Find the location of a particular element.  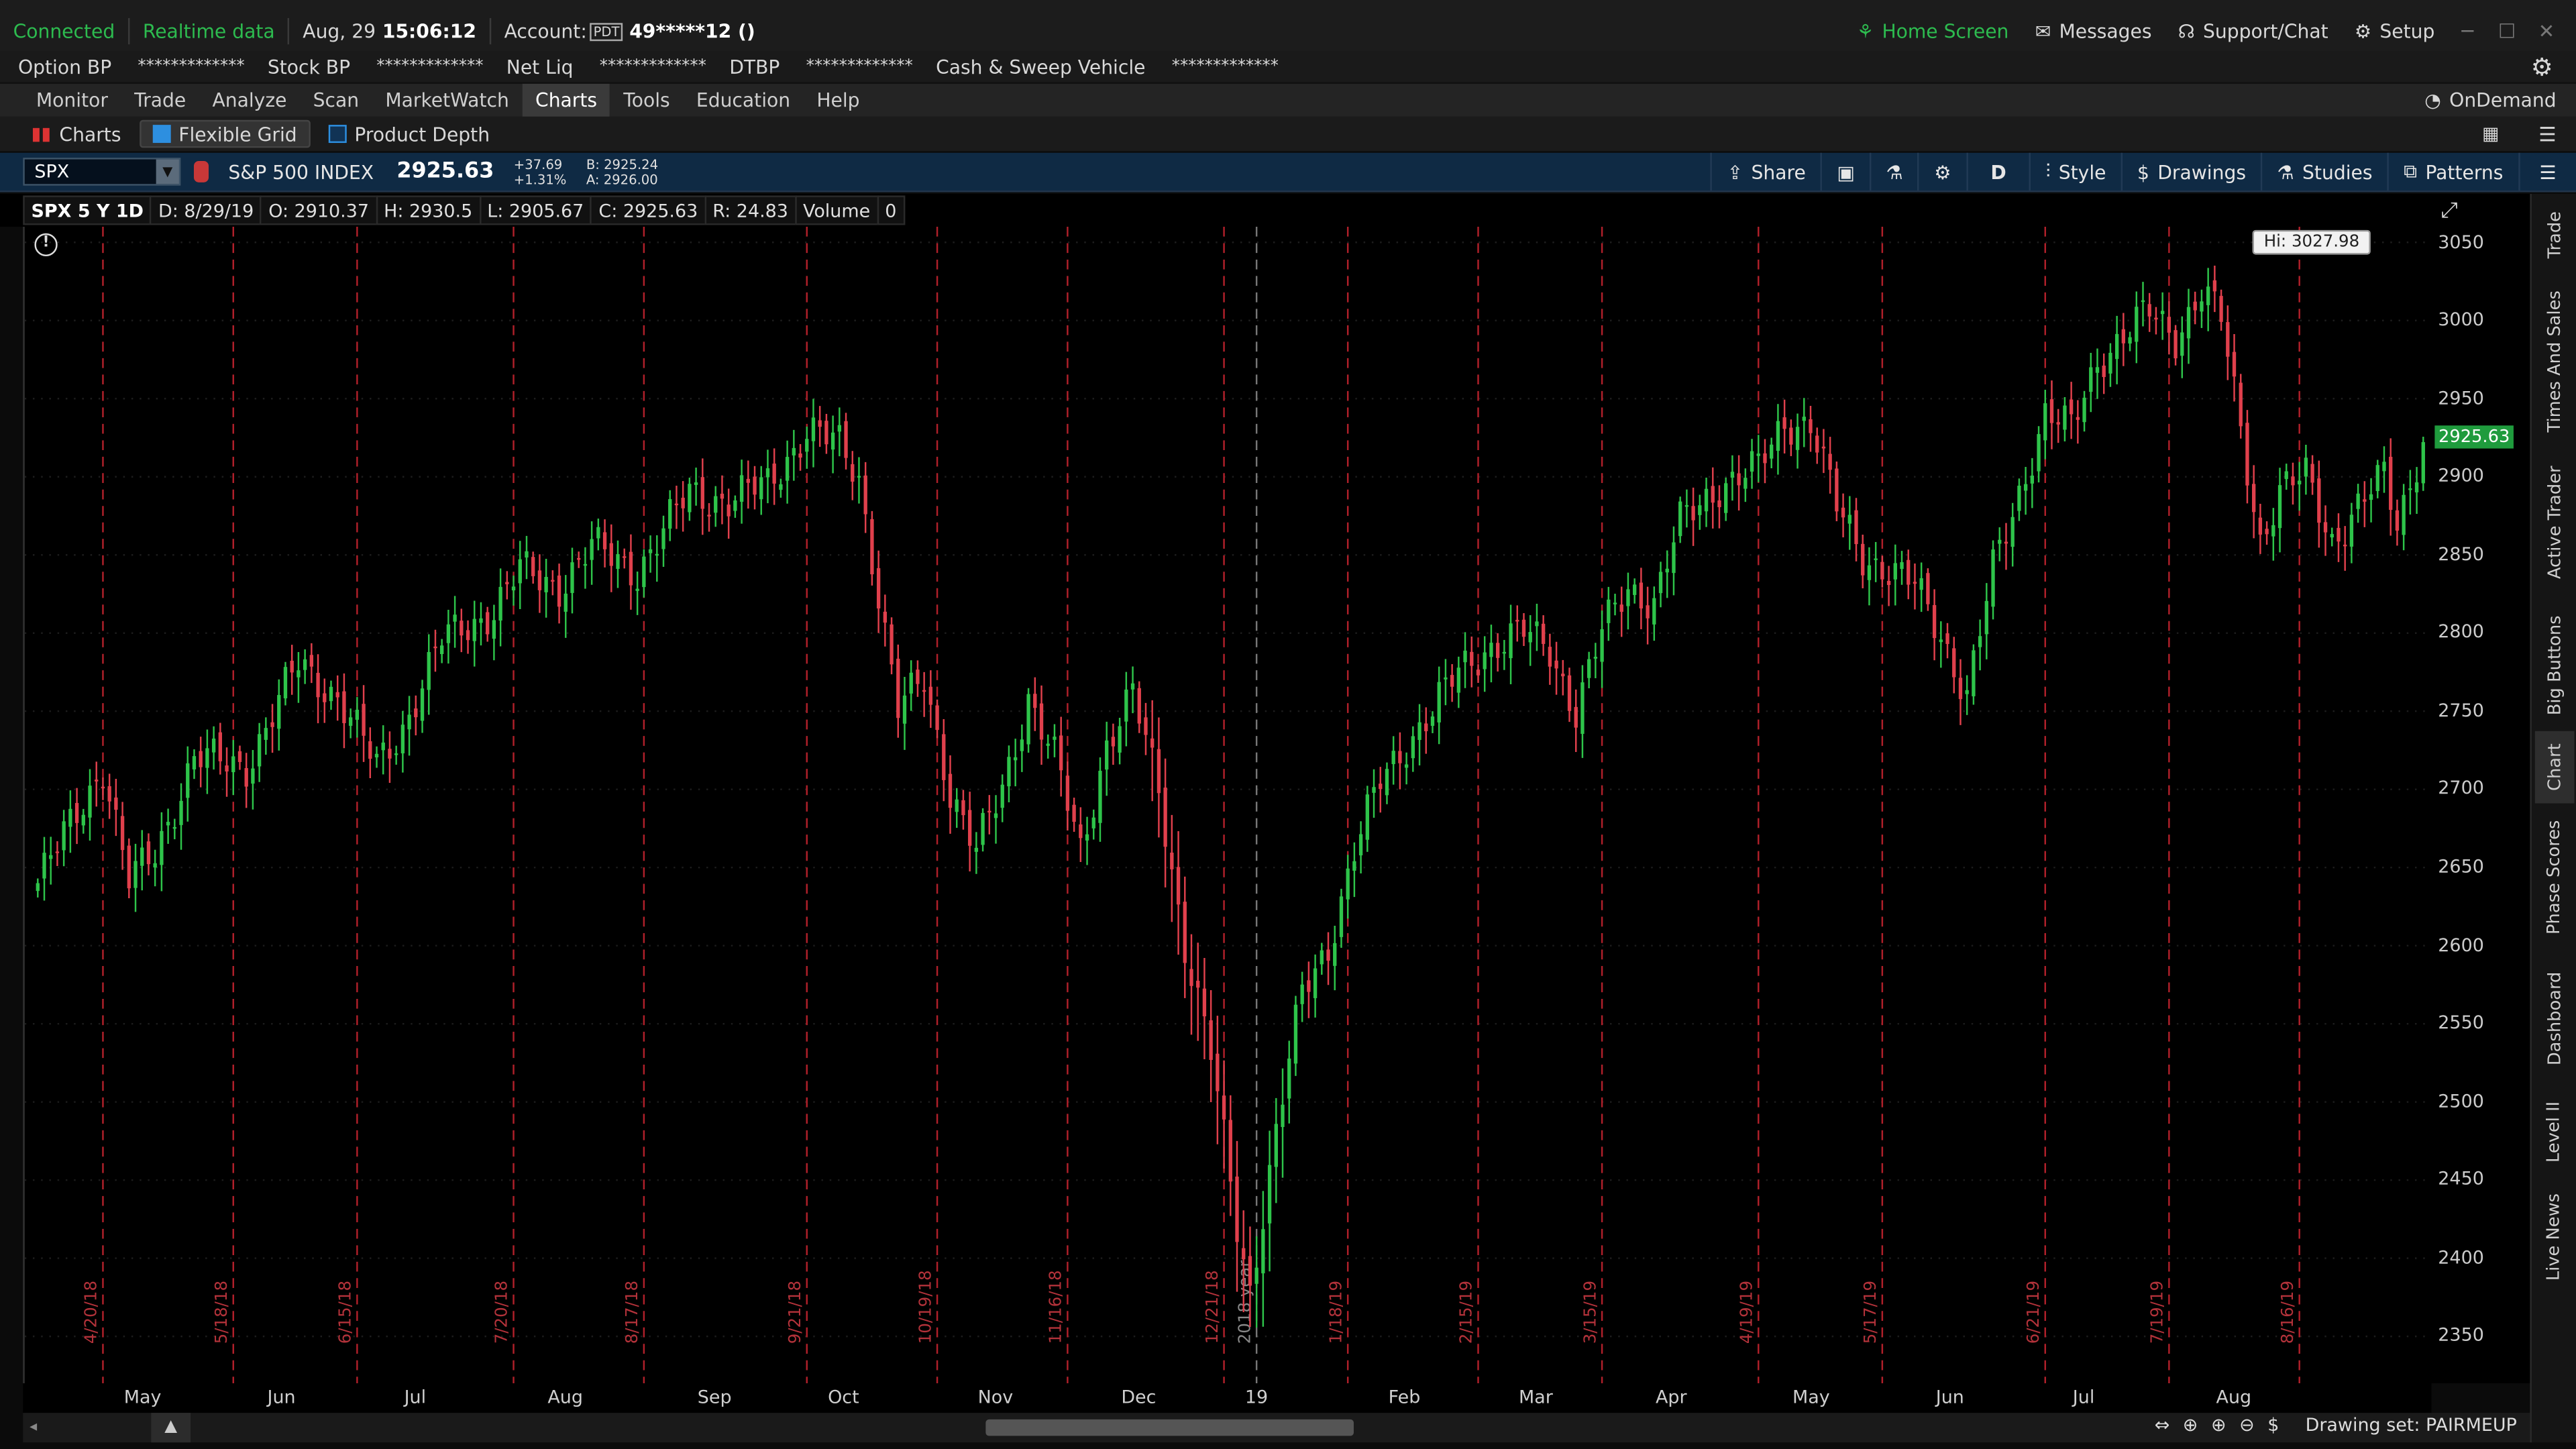

ondemand-button: ◔ OnDemand is located at coordinates (2490, 100).